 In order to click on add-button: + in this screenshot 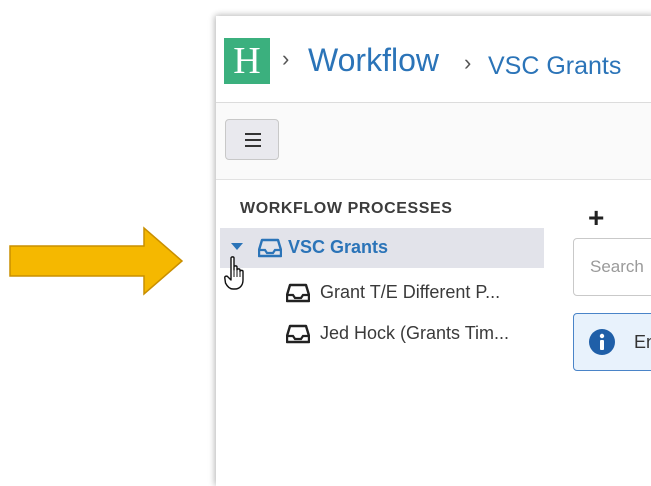, I will do `click(596, 218)`.